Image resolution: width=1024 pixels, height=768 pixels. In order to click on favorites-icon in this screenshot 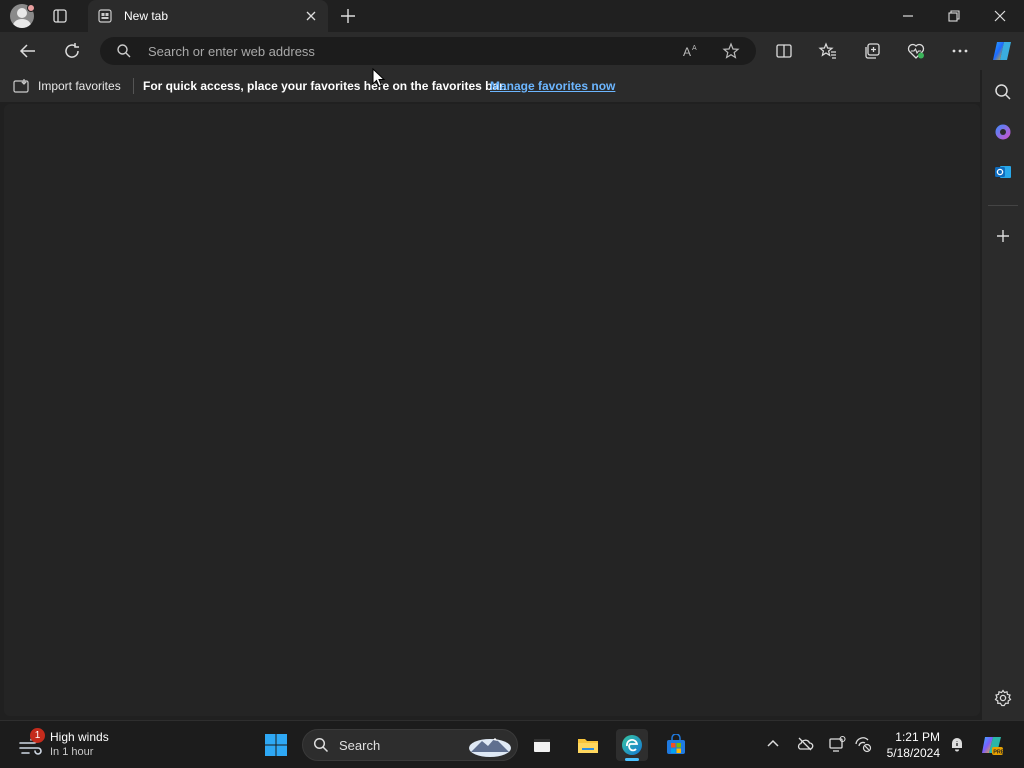, I will do `click(828, 51)`.